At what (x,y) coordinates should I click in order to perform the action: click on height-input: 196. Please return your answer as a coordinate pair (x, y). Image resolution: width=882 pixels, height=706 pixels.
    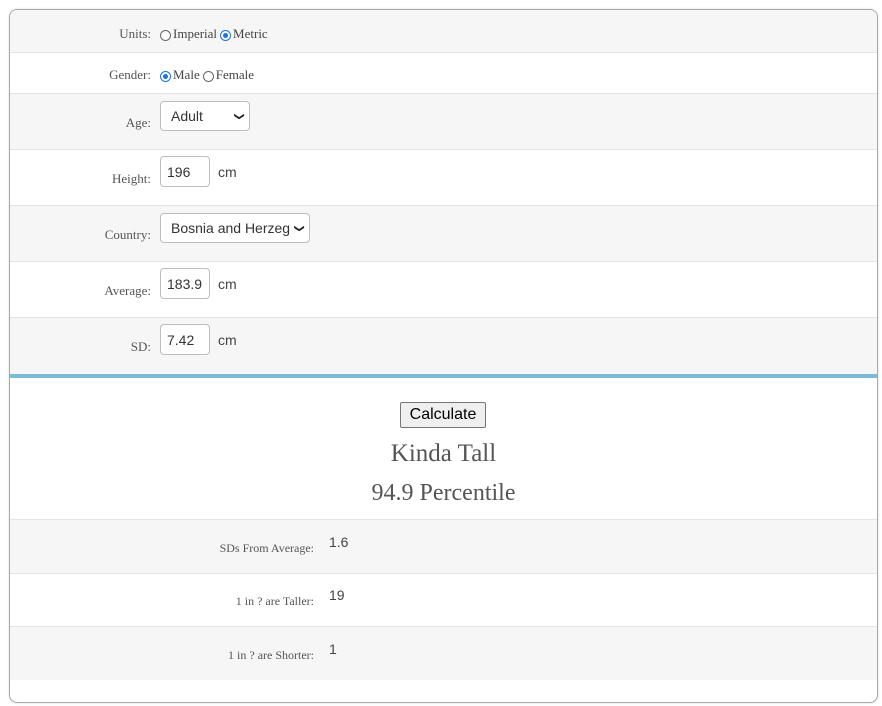
    Looking at the image, I should click on (185, 171).